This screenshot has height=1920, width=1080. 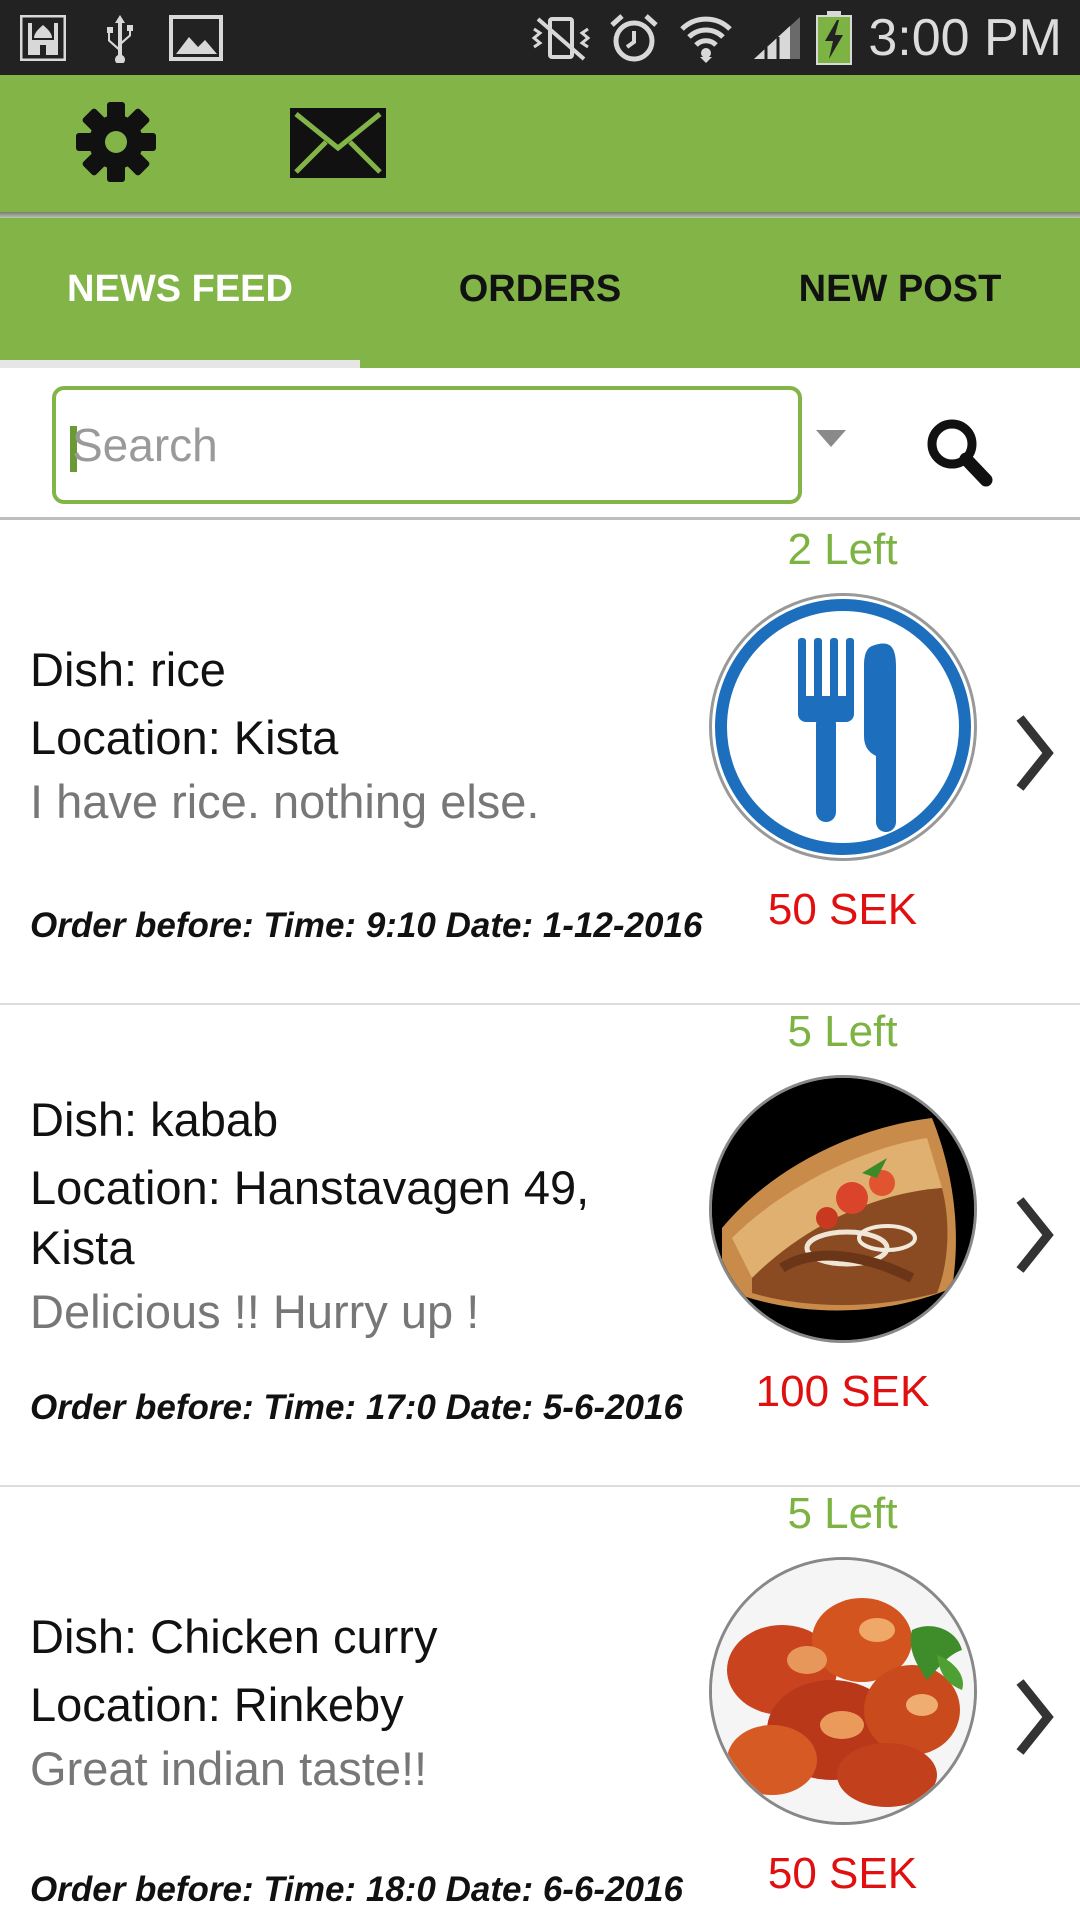 I want to click on search-row, so click(x=540, y=444).